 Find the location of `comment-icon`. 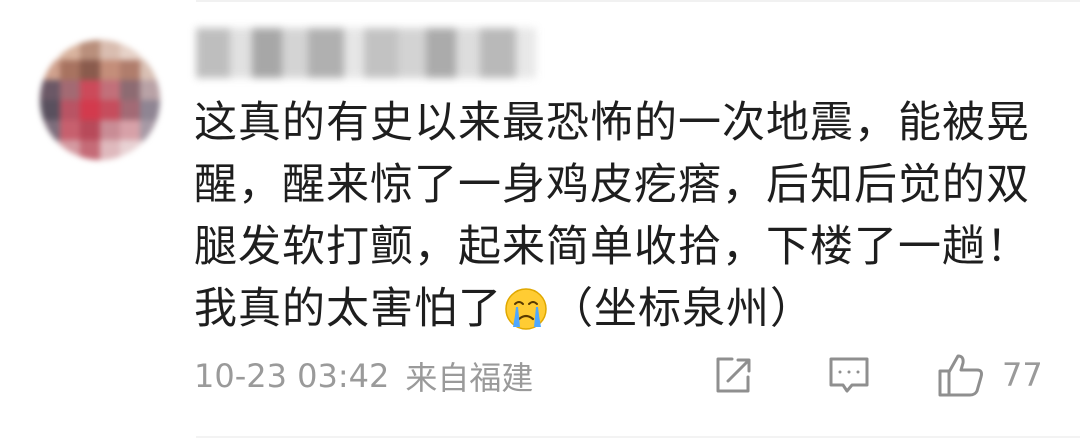

comment-icon is located at coordinates (849, 375).